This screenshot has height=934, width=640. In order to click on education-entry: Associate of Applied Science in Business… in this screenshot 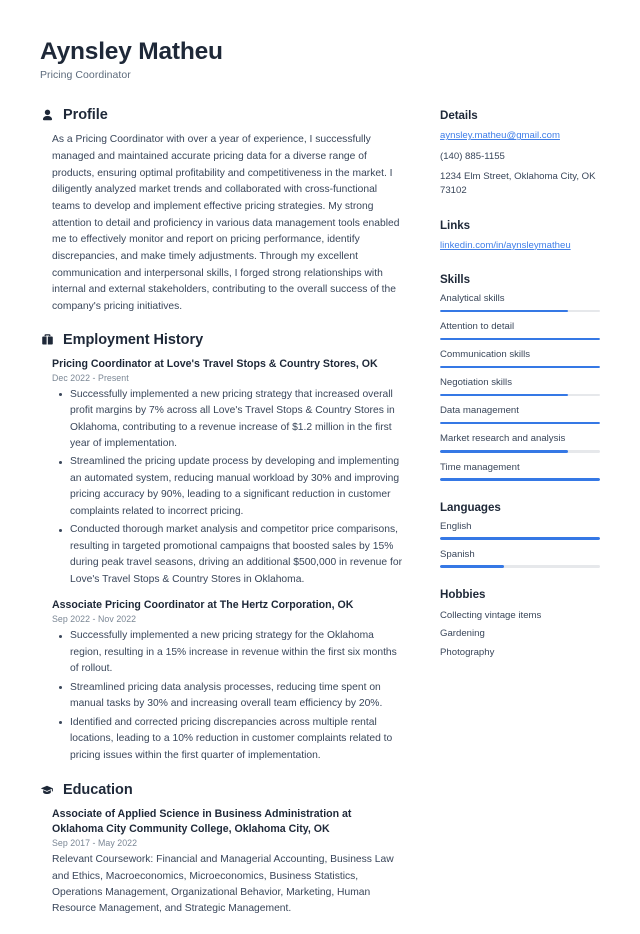, I will do `click(227, 862)`.